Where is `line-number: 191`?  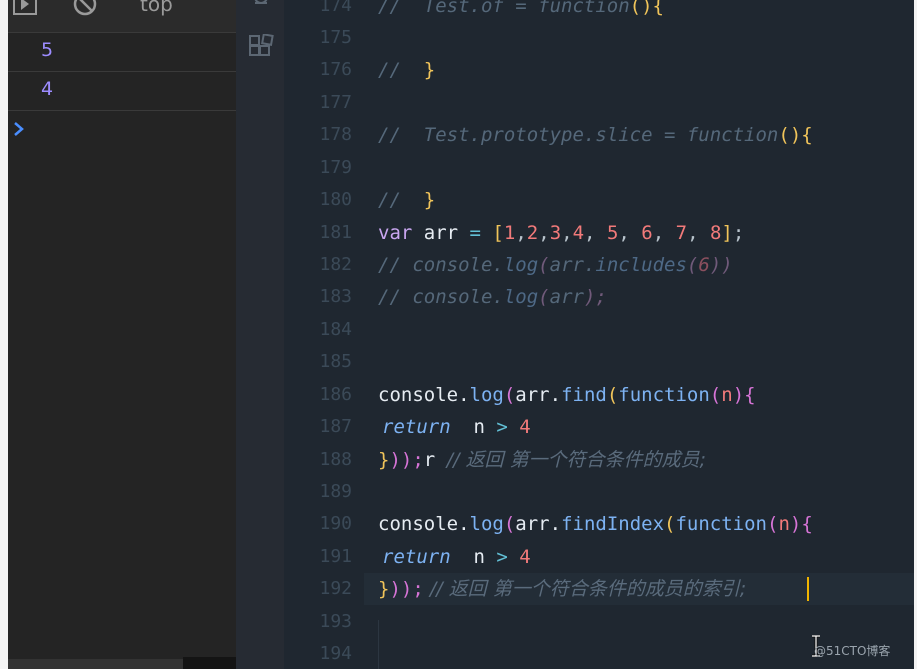
line-number: 191 is located at coordinates (335, 556).